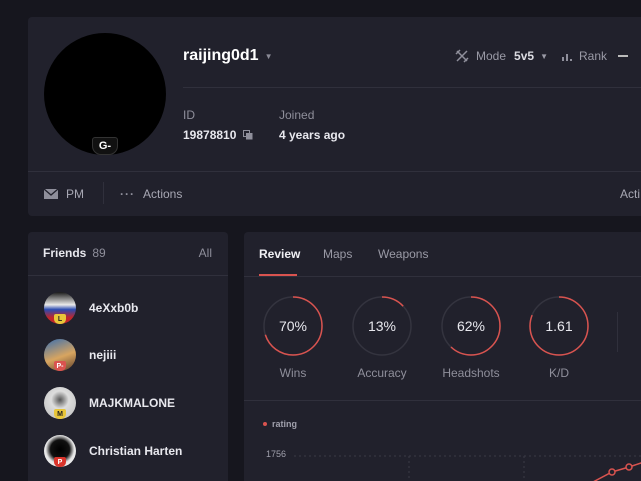 This screenshot has height=481, width=641. Describe the element at coordinates (248, 135) in the screenshot. I see `copy-icon` at that location.